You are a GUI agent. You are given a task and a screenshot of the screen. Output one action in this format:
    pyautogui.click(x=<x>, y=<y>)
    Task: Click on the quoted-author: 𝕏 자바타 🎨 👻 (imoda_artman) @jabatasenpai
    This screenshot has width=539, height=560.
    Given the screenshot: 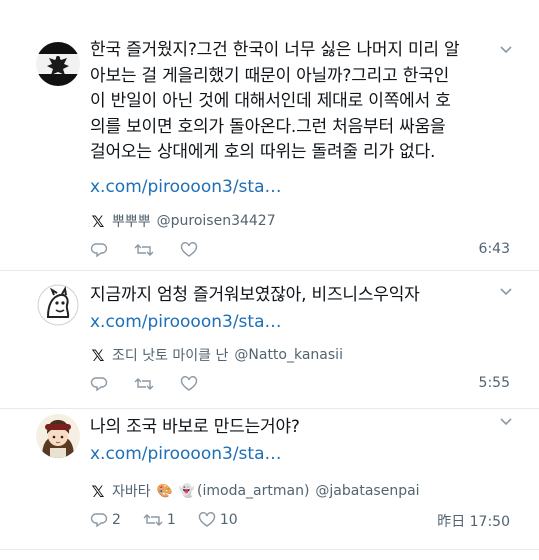 What is the action you would take?
    pyautogui.click(x=255, y=491)
    